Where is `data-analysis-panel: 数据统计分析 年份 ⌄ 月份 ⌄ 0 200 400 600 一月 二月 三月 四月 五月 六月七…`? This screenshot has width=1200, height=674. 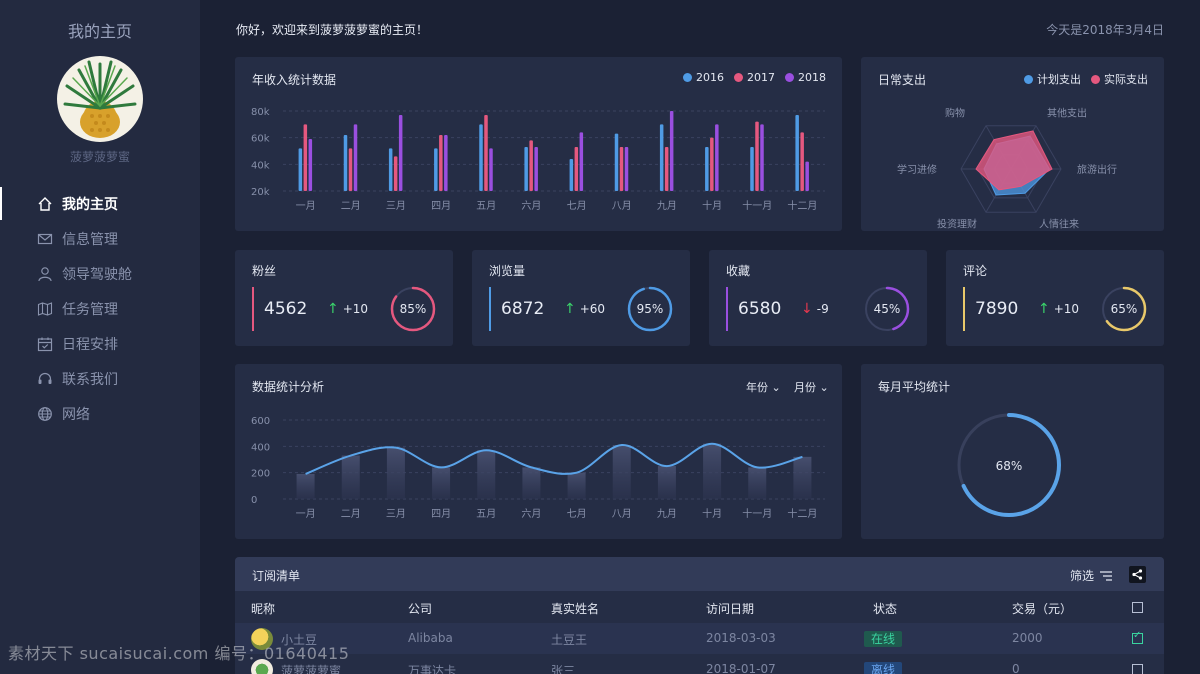 data-analysis-panel: 数据统计分析 年份 ⌄ 月份 ⌄ 0 200 400 600 一月 二月 三月 四月 五月 六月七… is located at coordinates (538, 451).